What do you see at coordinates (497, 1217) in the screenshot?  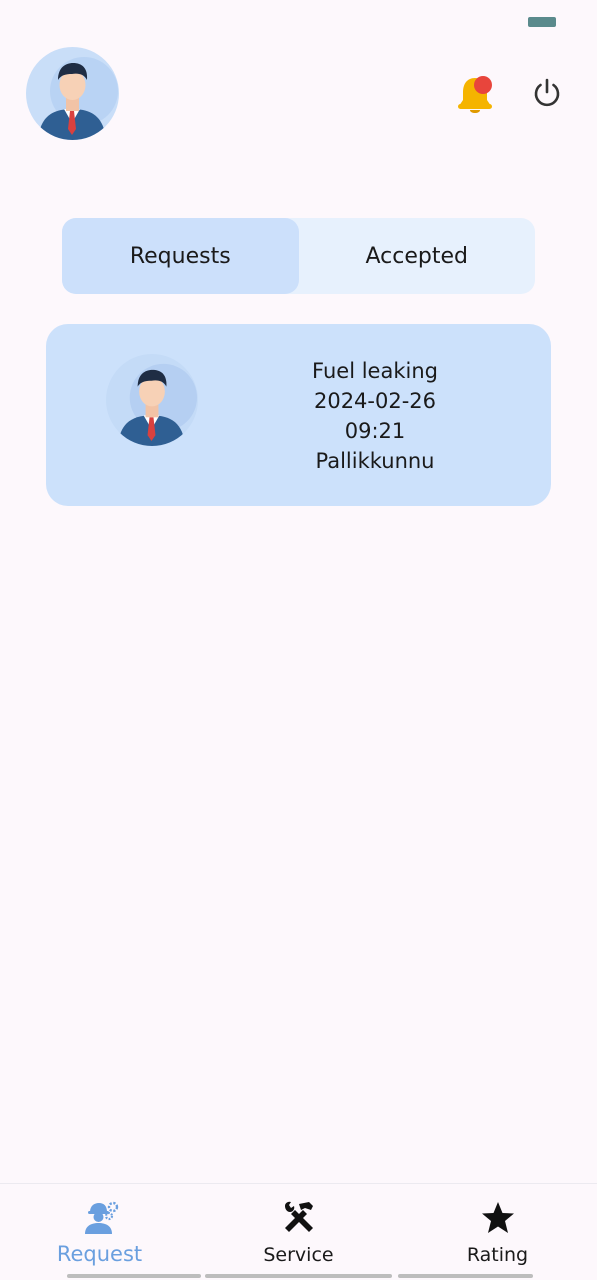 I see `star-icon` at bounding box center [497, 1217].